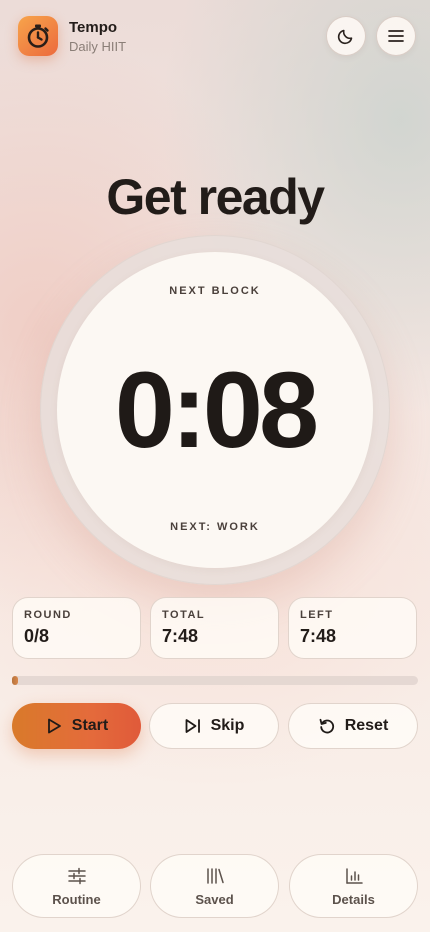 Image resolution: width=430 pixels, height=932 pixels. What do you see at coordinates (76, 899) in the screenshot?
I see `nav-label: Routine` at bounding box center [76, 899].